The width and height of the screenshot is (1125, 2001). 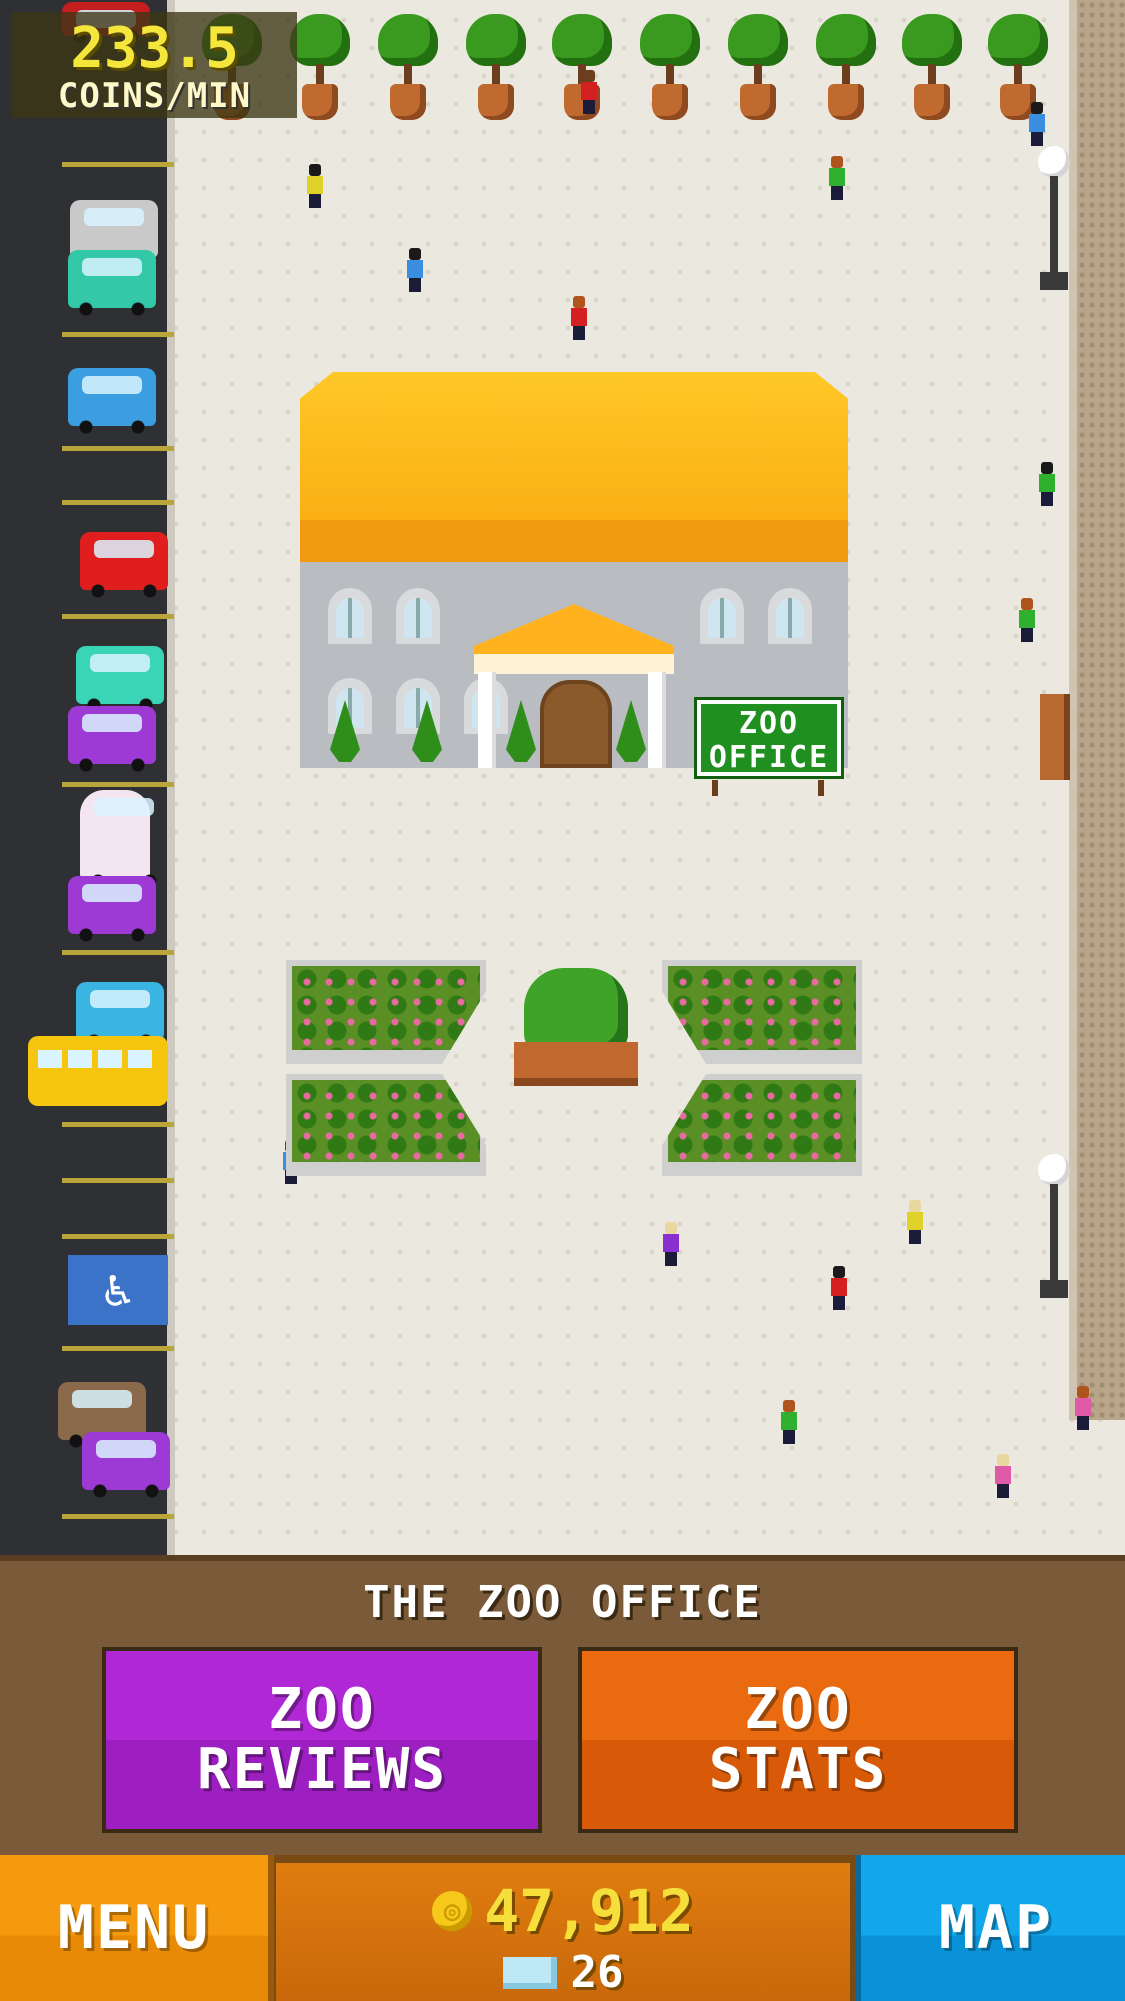 What do you see at coordinates (322, 1709) in the screenshot?
I see `zoo-reviews-line-1: ZOO` at bounding box center [322, 1709].